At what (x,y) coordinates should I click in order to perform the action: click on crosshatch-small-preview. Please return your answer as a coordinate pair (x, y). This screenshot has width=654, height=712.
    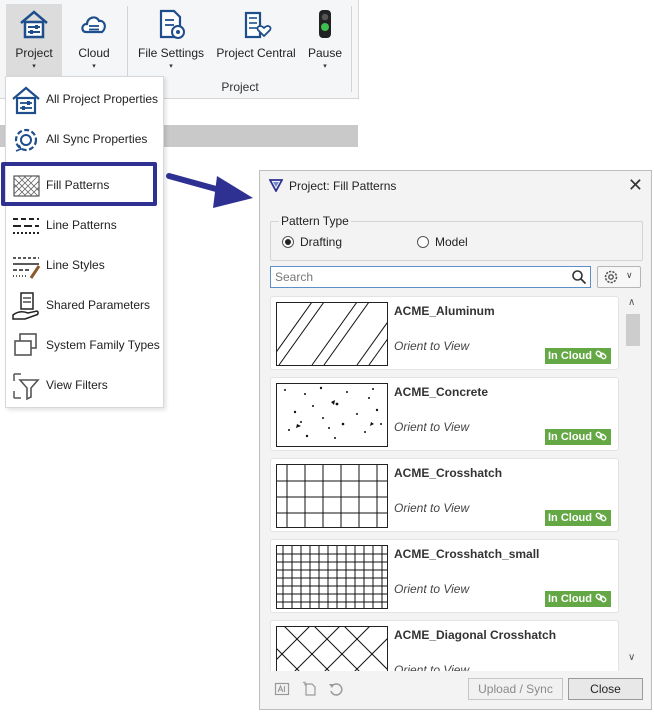
    Looking at the image, I should click on (332, 577).